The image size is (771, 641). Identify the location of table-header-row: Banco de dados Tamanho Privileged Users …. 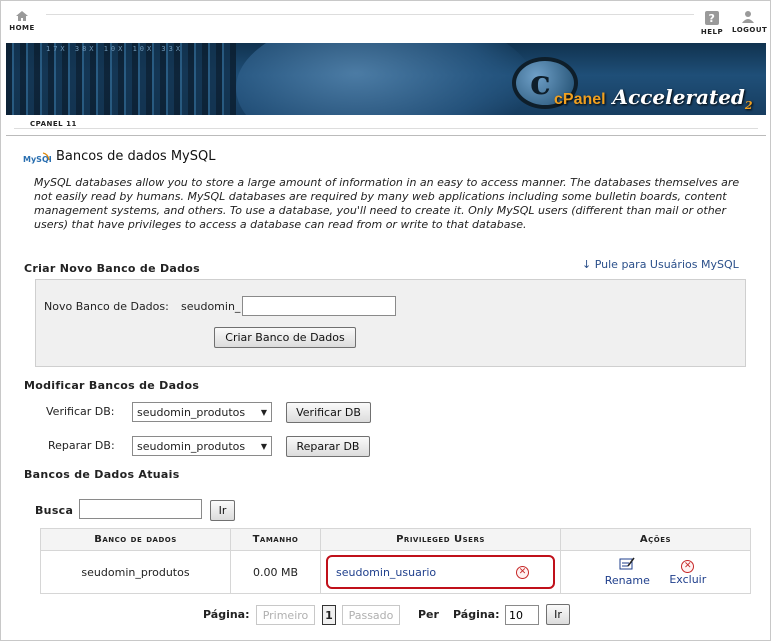
(395, 539).